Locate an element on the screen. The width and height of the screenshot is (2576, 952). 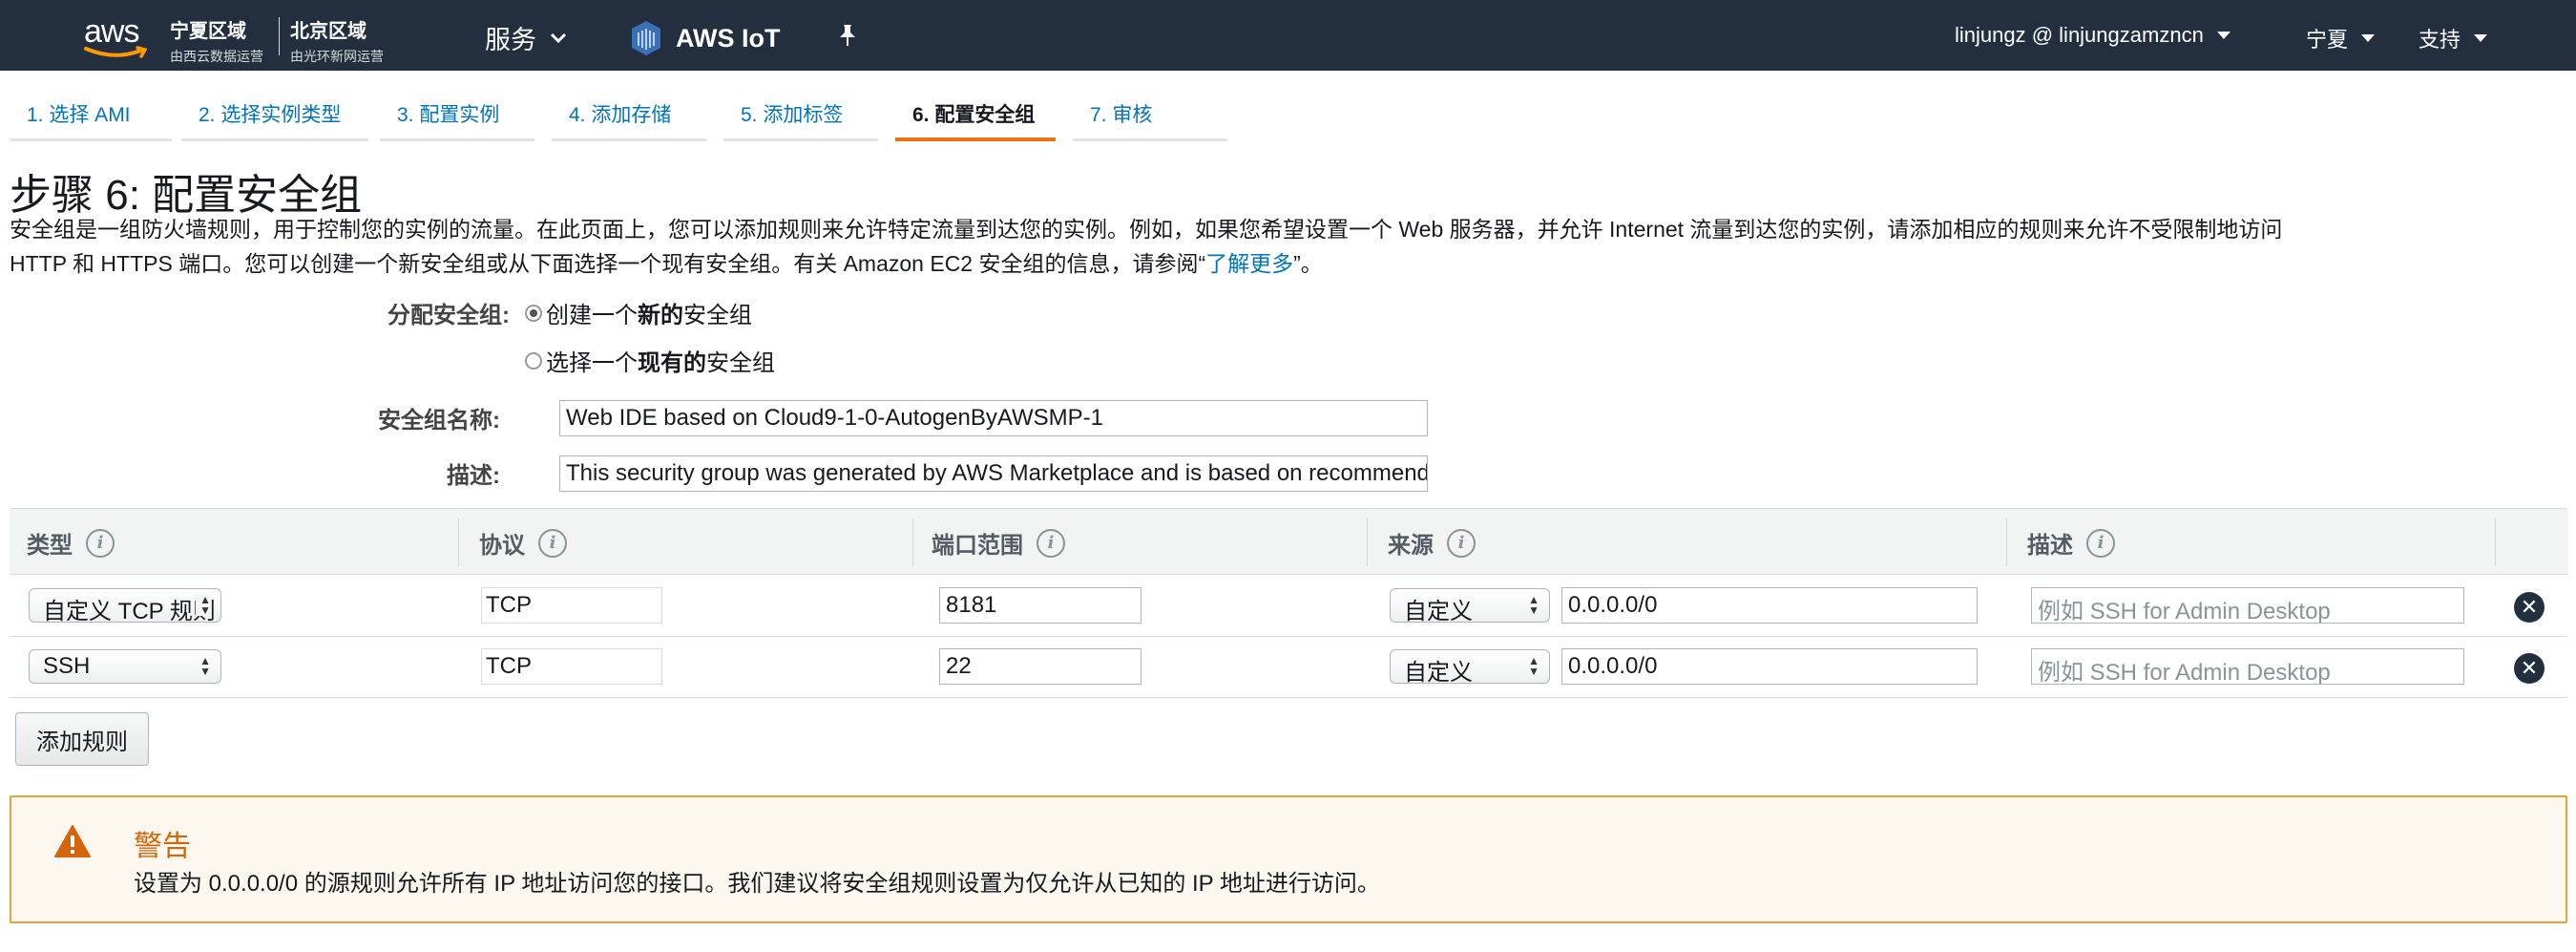
aws-iot-shortcut: AWS IoT is located at coordinates (705, 38).